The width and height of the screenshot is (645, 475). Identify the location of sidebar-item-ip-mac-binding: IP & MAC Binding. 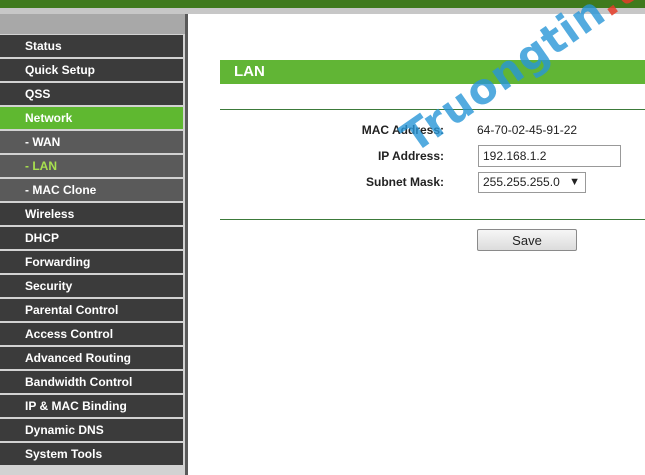
(91, 406).